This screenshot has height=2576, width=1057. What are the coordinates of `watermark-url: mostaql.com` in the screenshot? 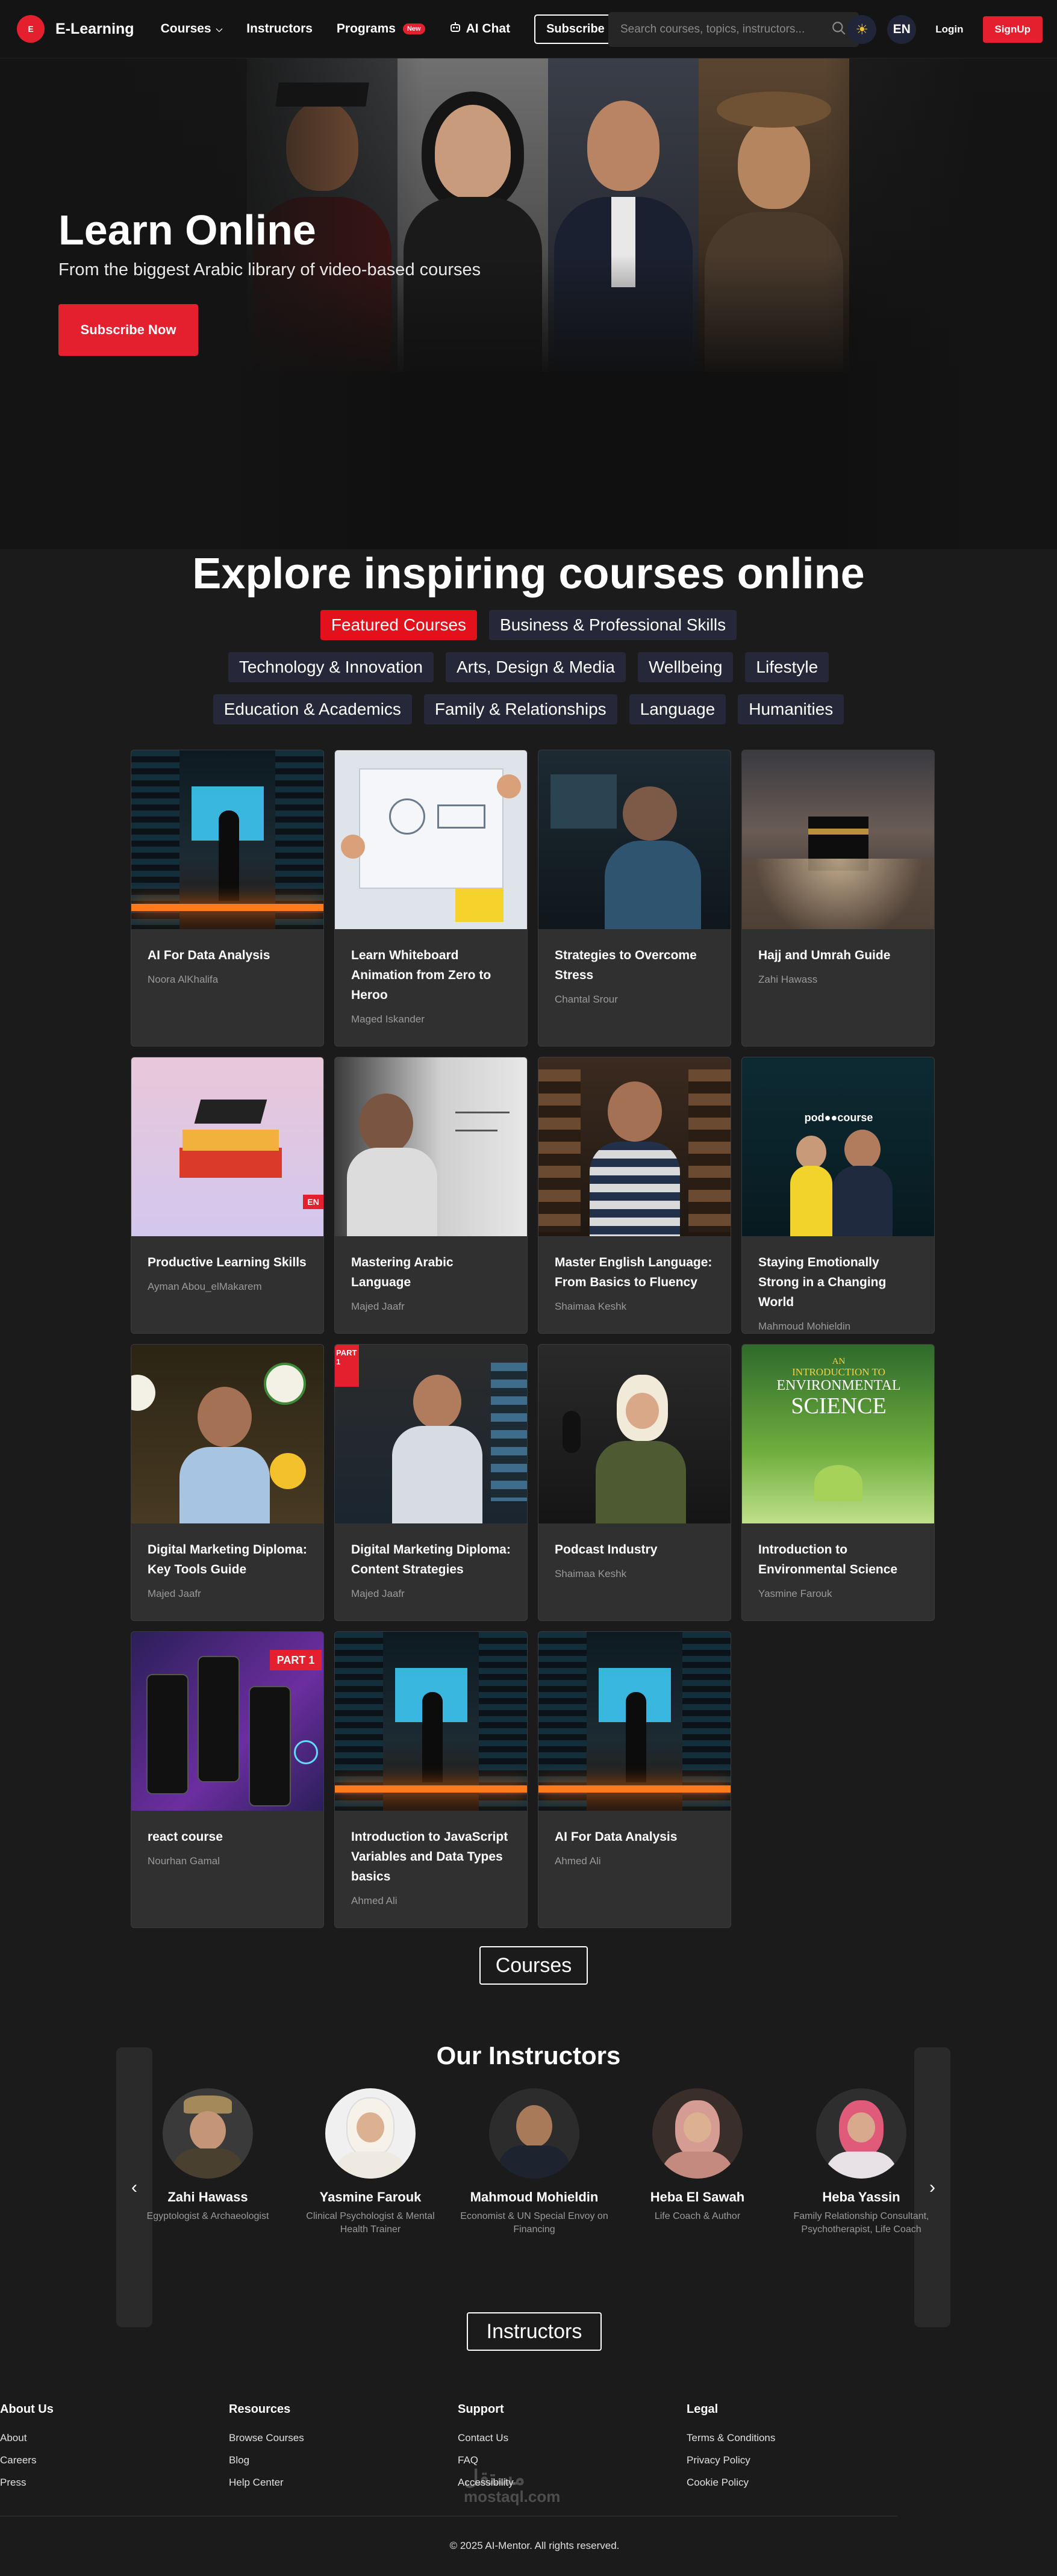 It's located at (512, 2497).